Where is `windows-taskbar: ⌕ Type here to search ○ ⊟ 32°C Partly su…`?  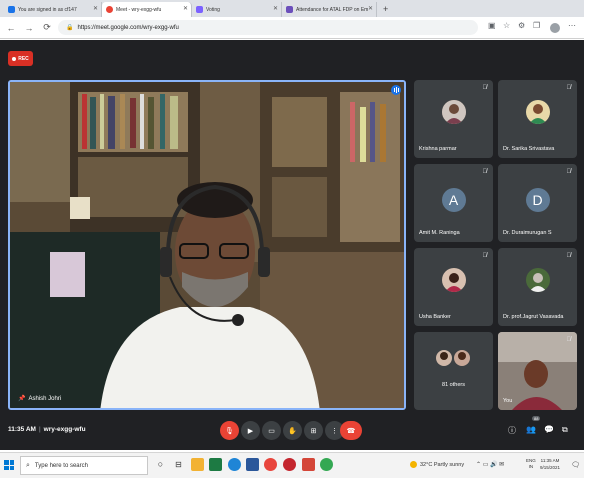 windows-taskbar: ⌕ Type here to search ○ ⊟ 32°C Partly su… is located at coordinates (292, 465).